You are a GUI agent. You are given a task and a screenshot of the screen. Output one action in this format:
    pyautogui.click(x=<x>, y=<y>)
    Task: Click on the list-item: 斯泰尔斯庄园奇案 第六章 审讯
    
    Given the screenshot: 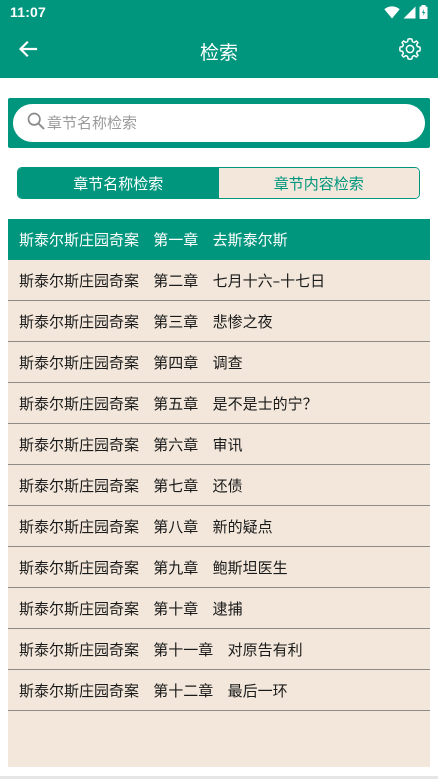 What is the action you would take?
    pyautogui.click(x=219, y=444)
    